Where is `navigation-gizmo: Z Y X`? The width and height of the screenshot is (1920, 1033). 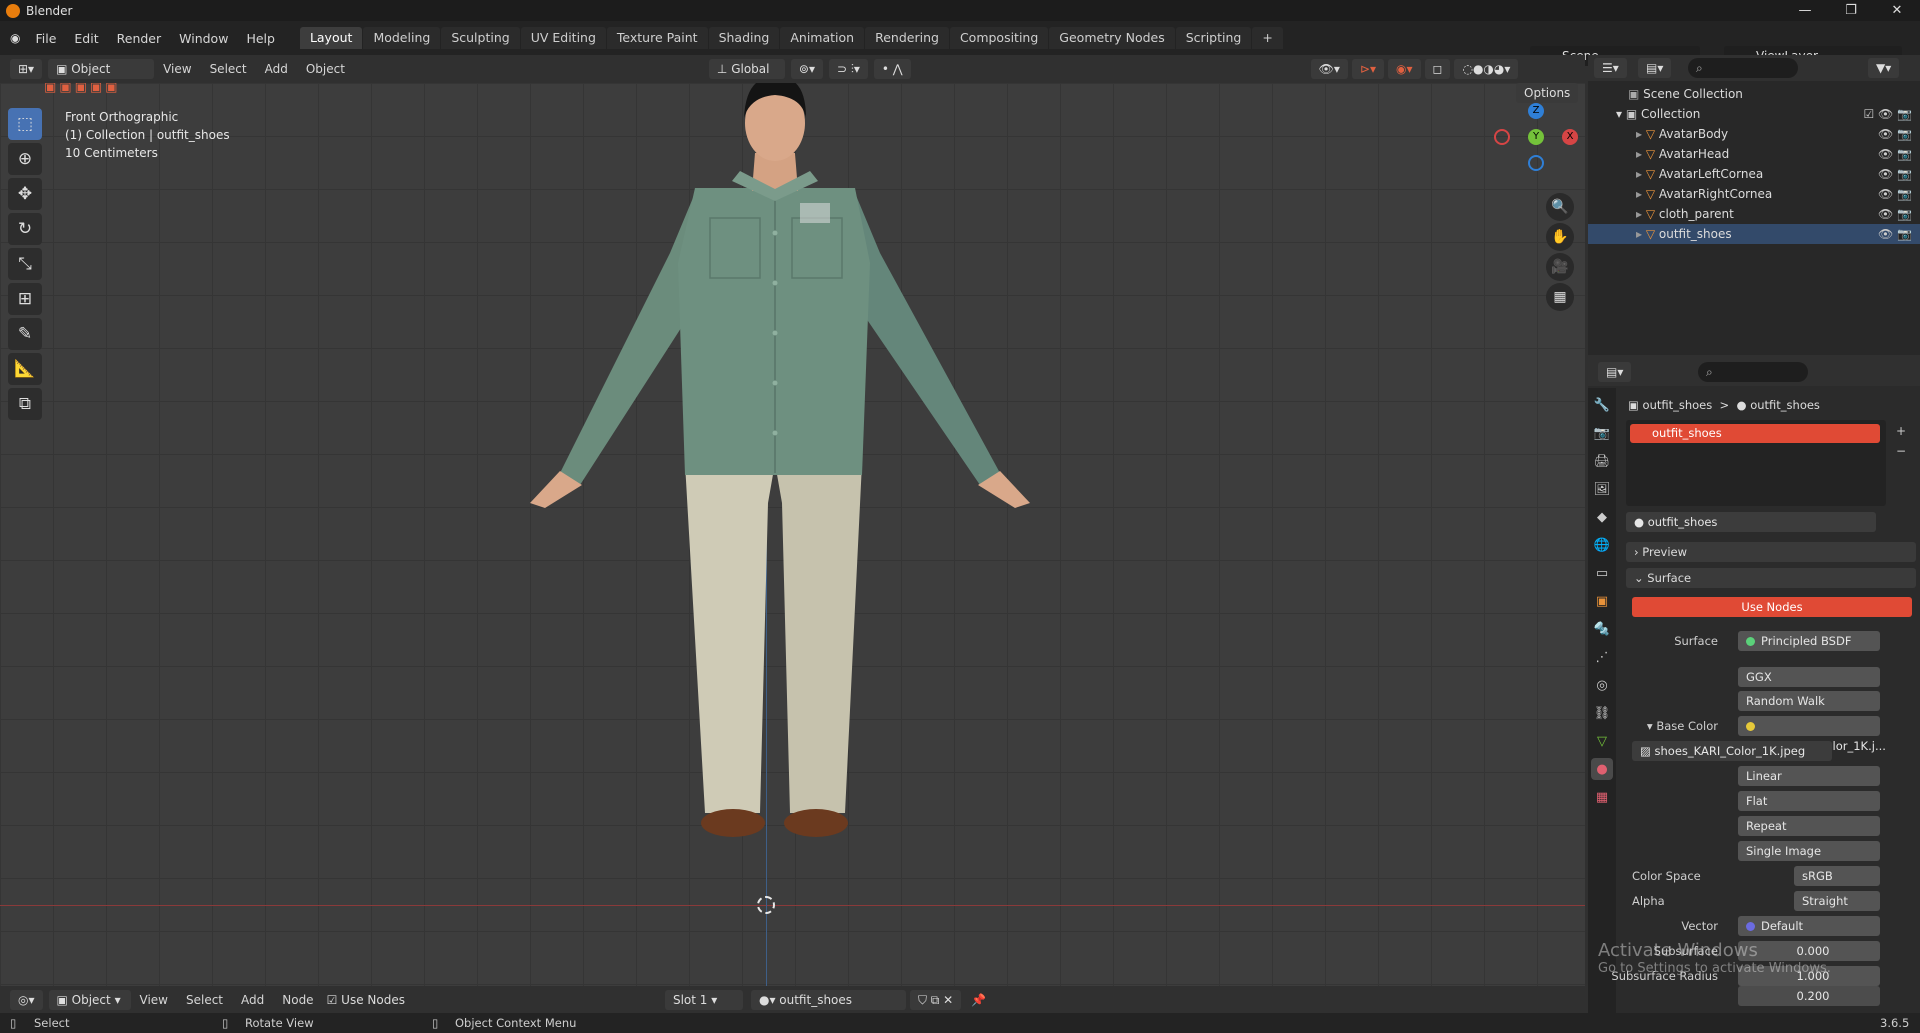
navigation-gizmo: Z Y X is located at coordinates (1535, 143).